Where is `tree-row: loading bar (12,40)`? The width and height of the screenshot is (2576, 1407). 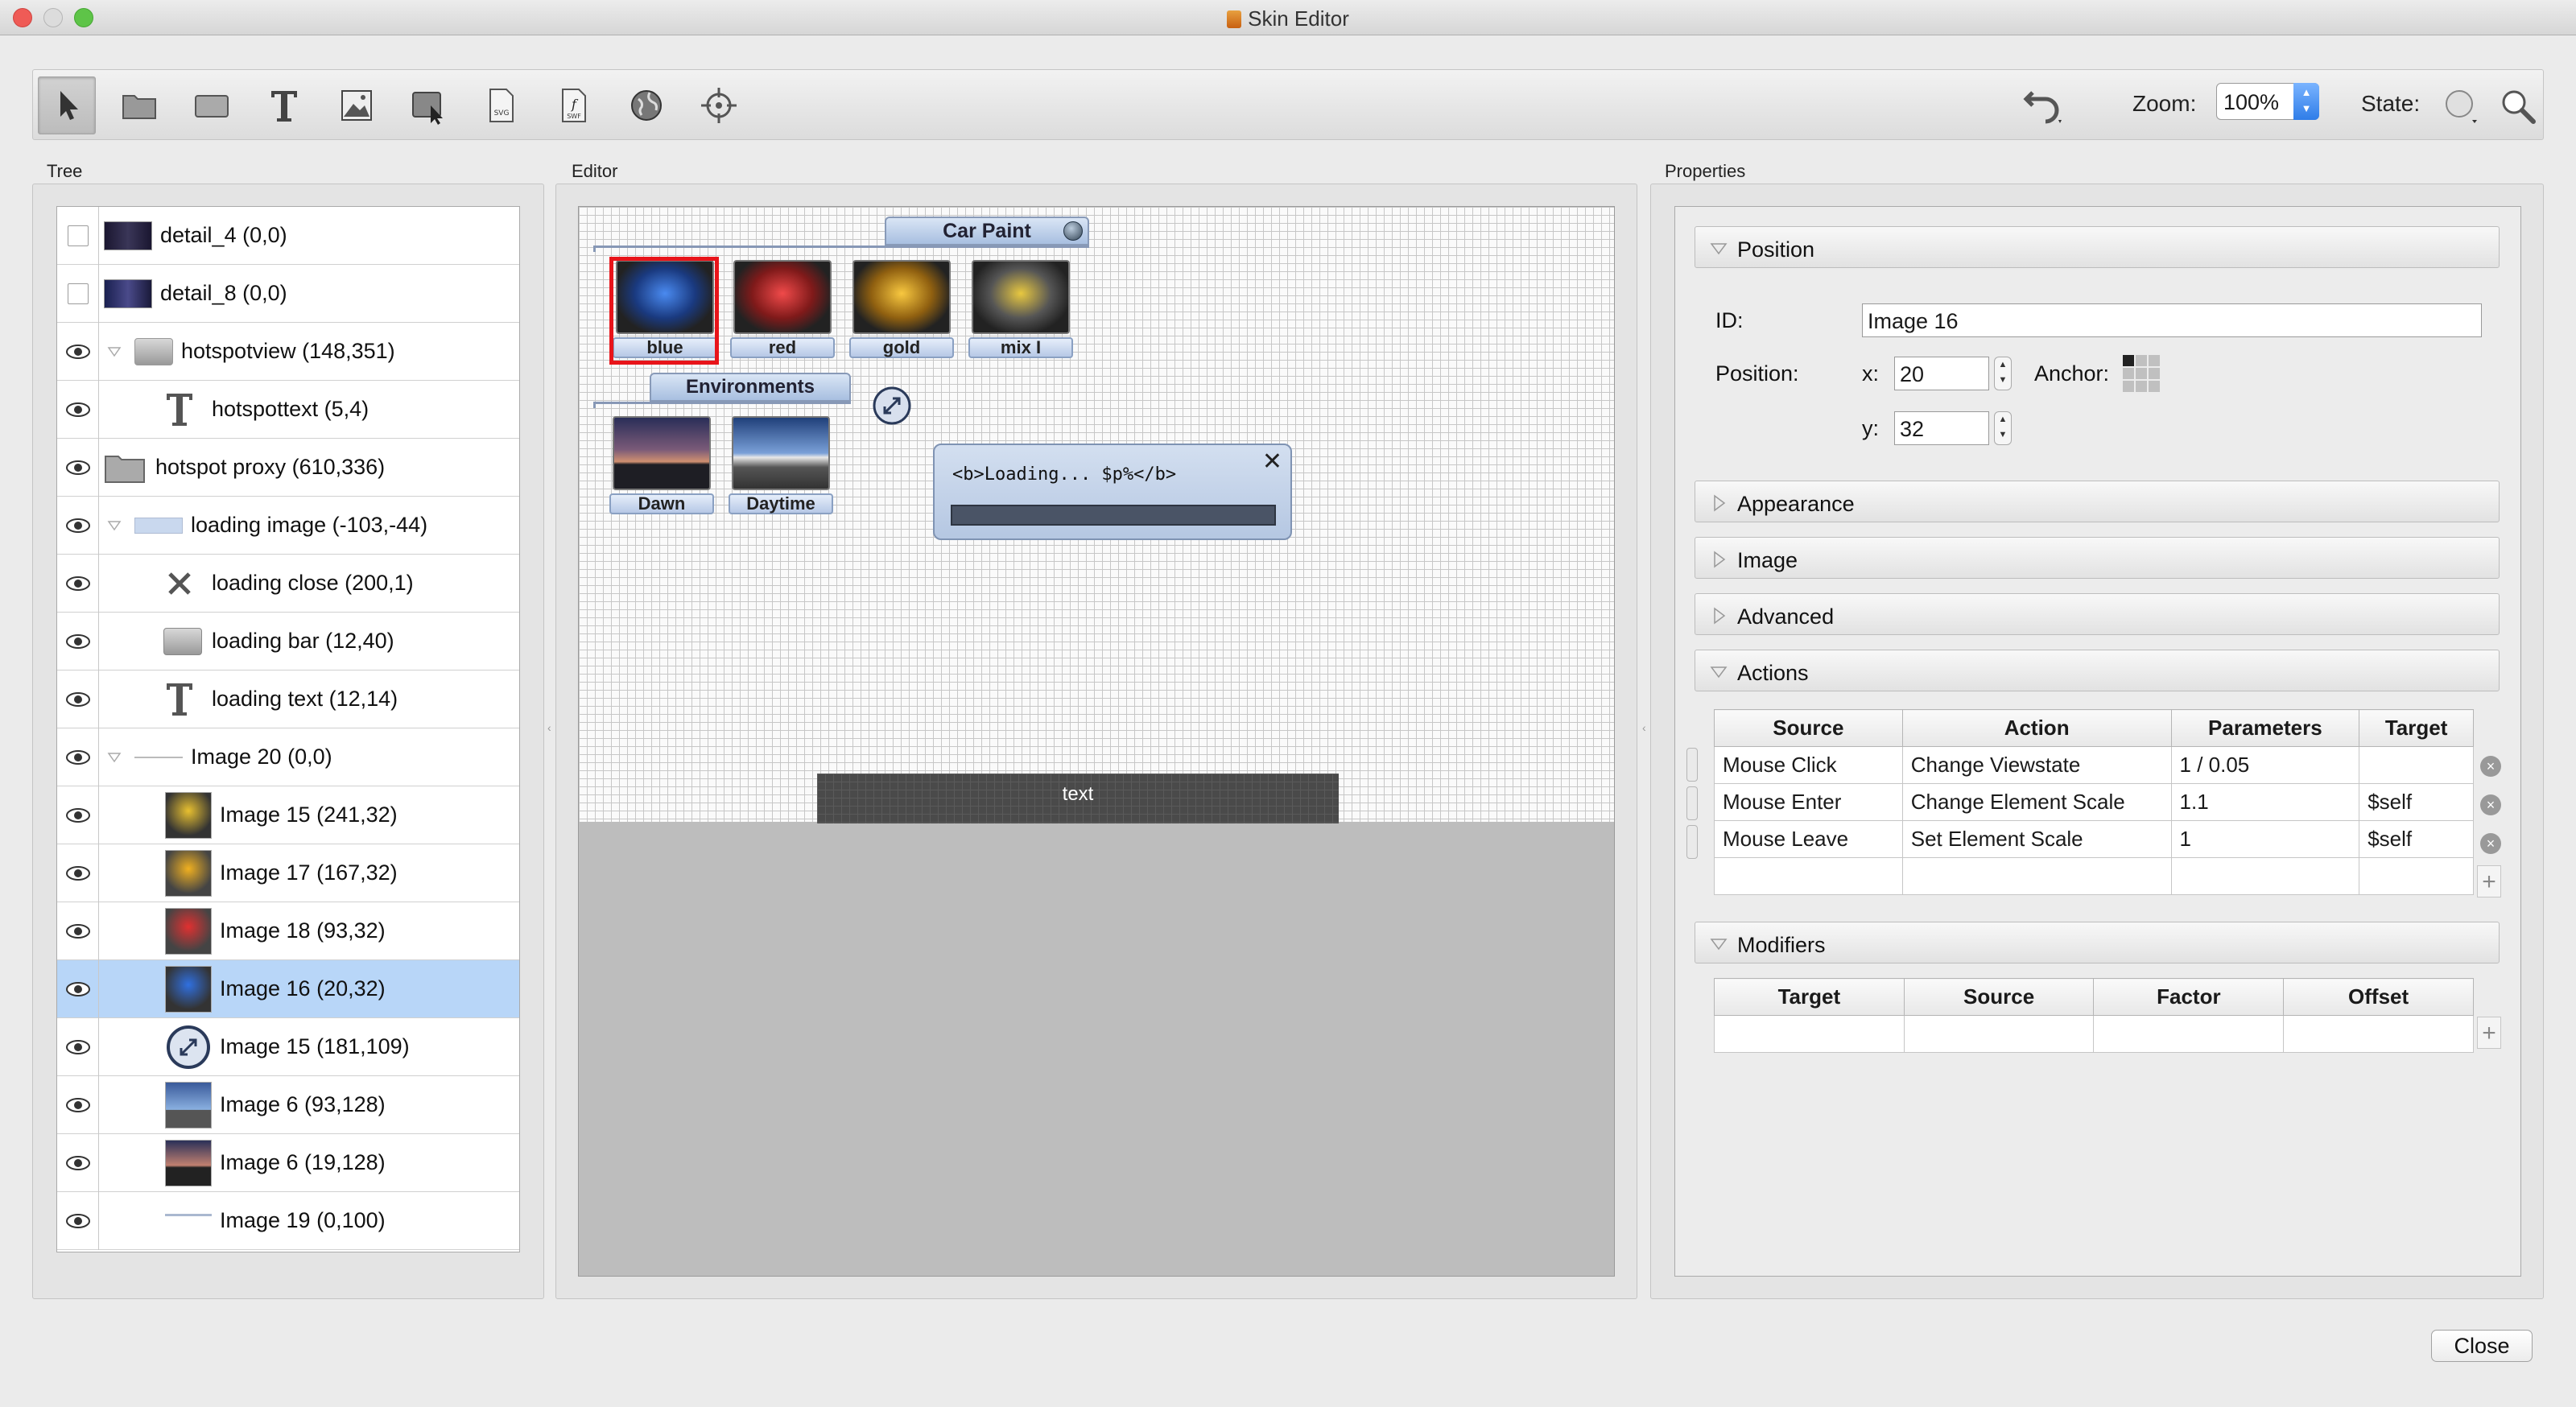 tree-row: loading bar (12,40) is located at coordinates (288, 641).